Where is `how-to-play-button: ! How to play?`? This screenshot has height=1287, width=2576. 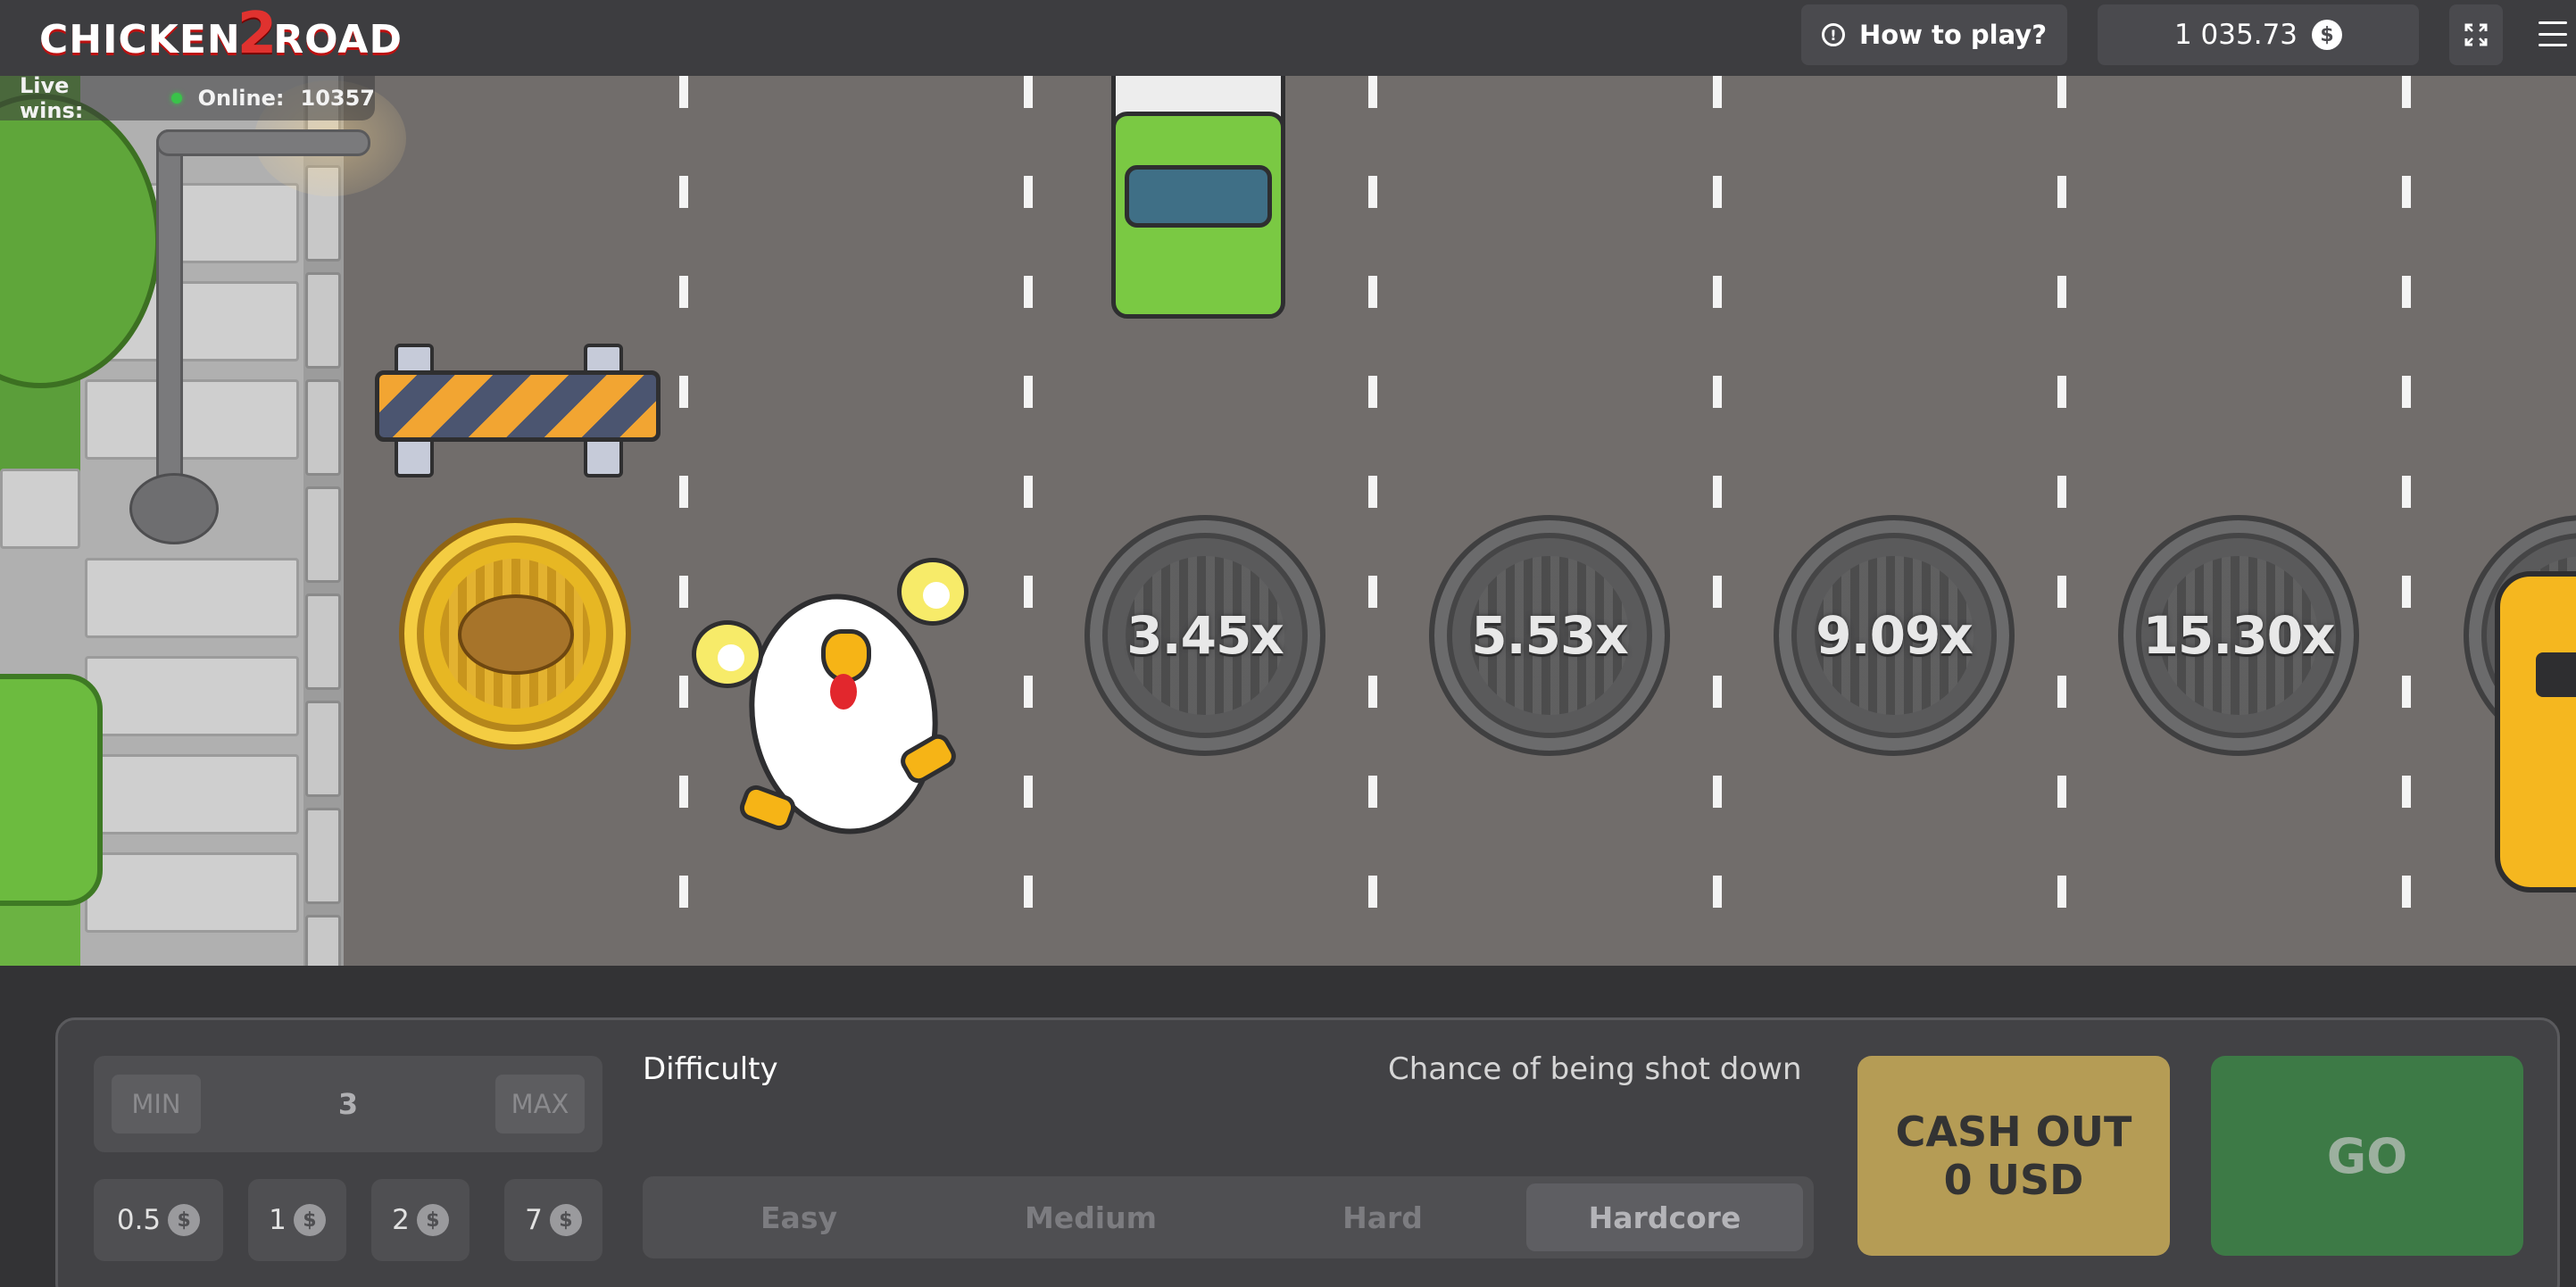 how-to-play-button: ! How to play? is located at coordinates (1934, 34).